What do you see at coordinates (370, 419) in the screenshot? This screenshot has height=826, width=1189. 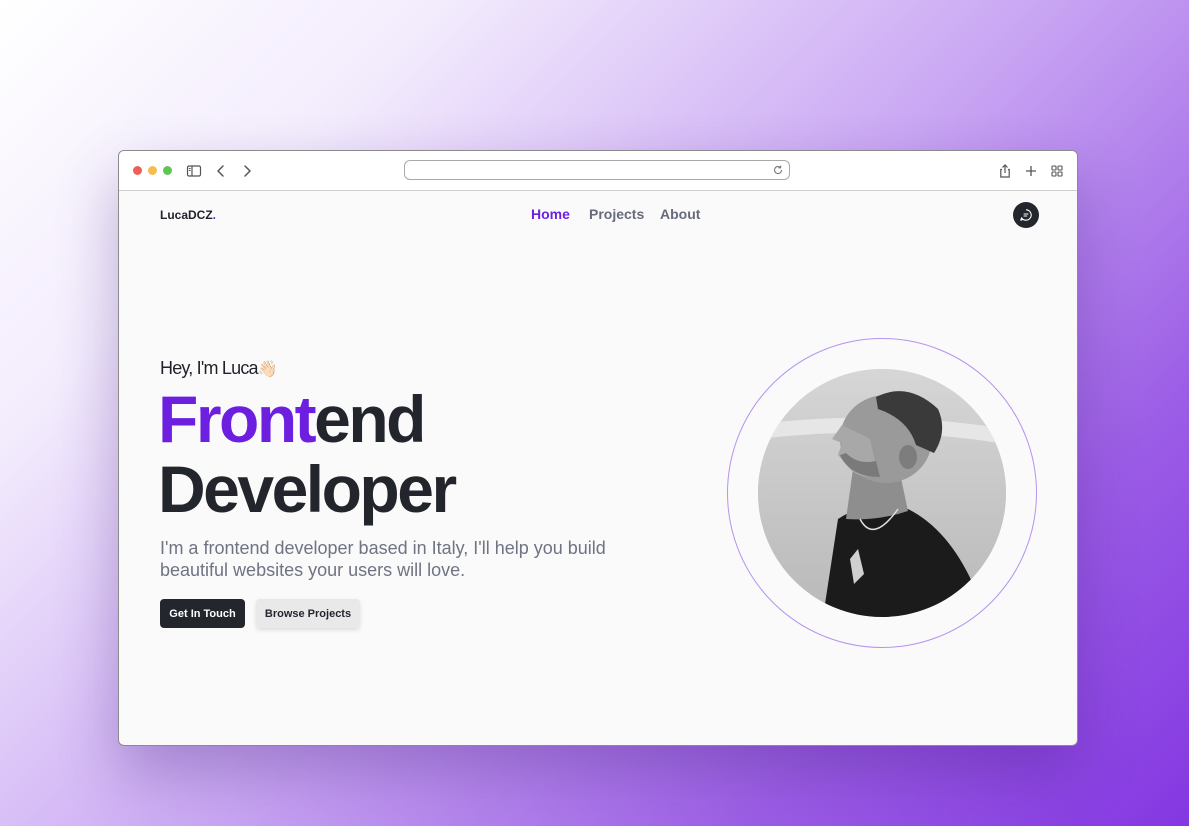 I see `headline-rest: end` at bounding box center [370, 419].